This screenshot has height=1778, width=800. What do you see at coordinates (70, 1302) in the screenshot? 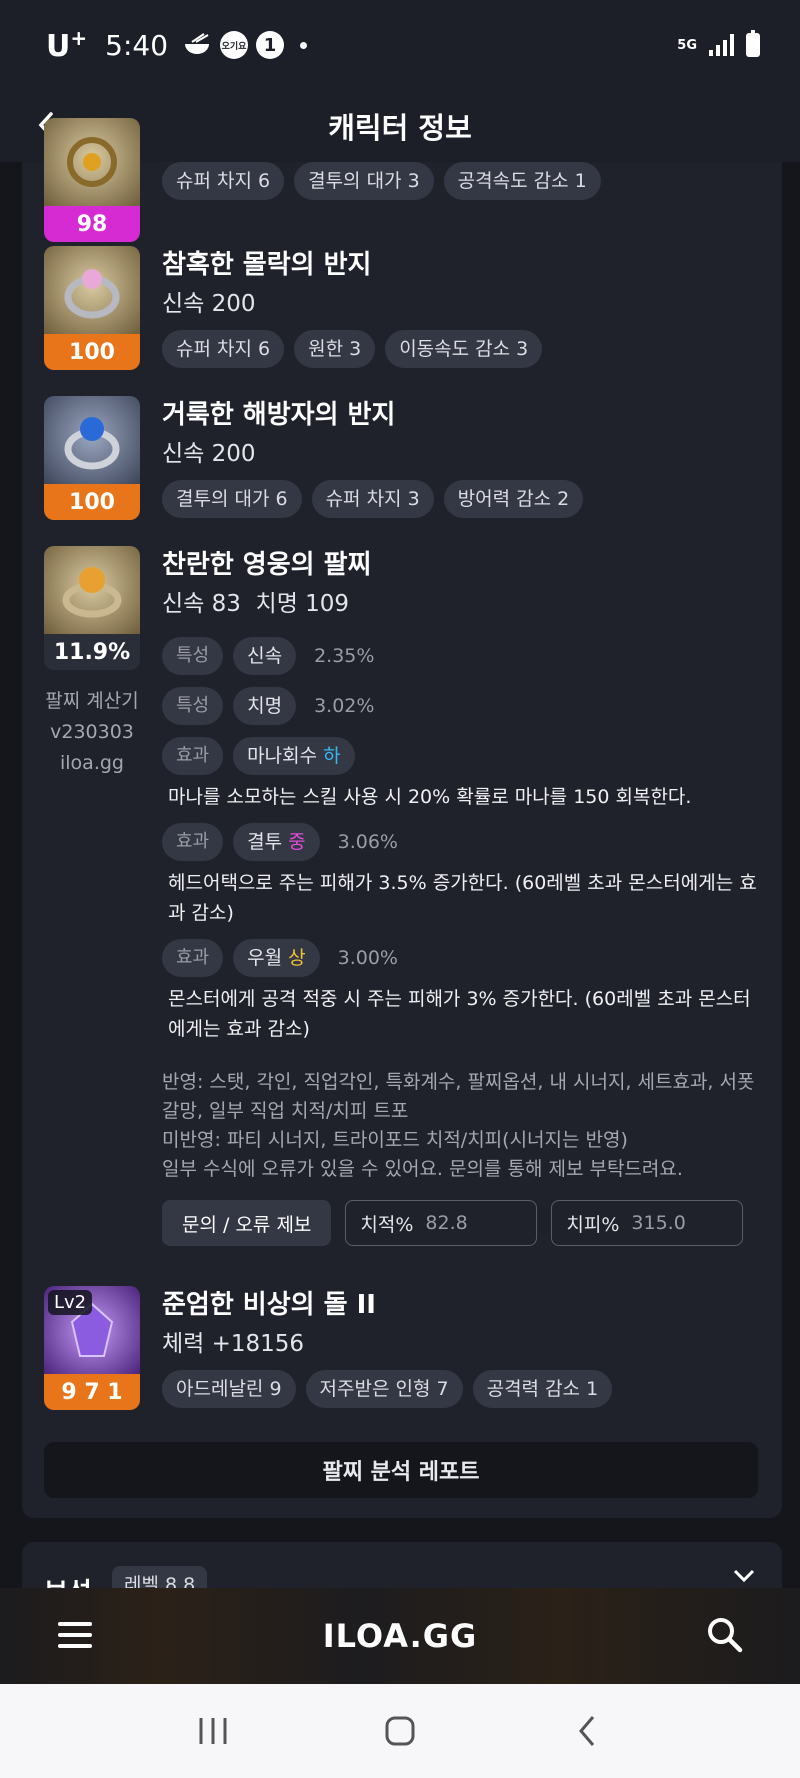
I see `stone-level-badge: Lv2` at bounding box center [70, 1302].